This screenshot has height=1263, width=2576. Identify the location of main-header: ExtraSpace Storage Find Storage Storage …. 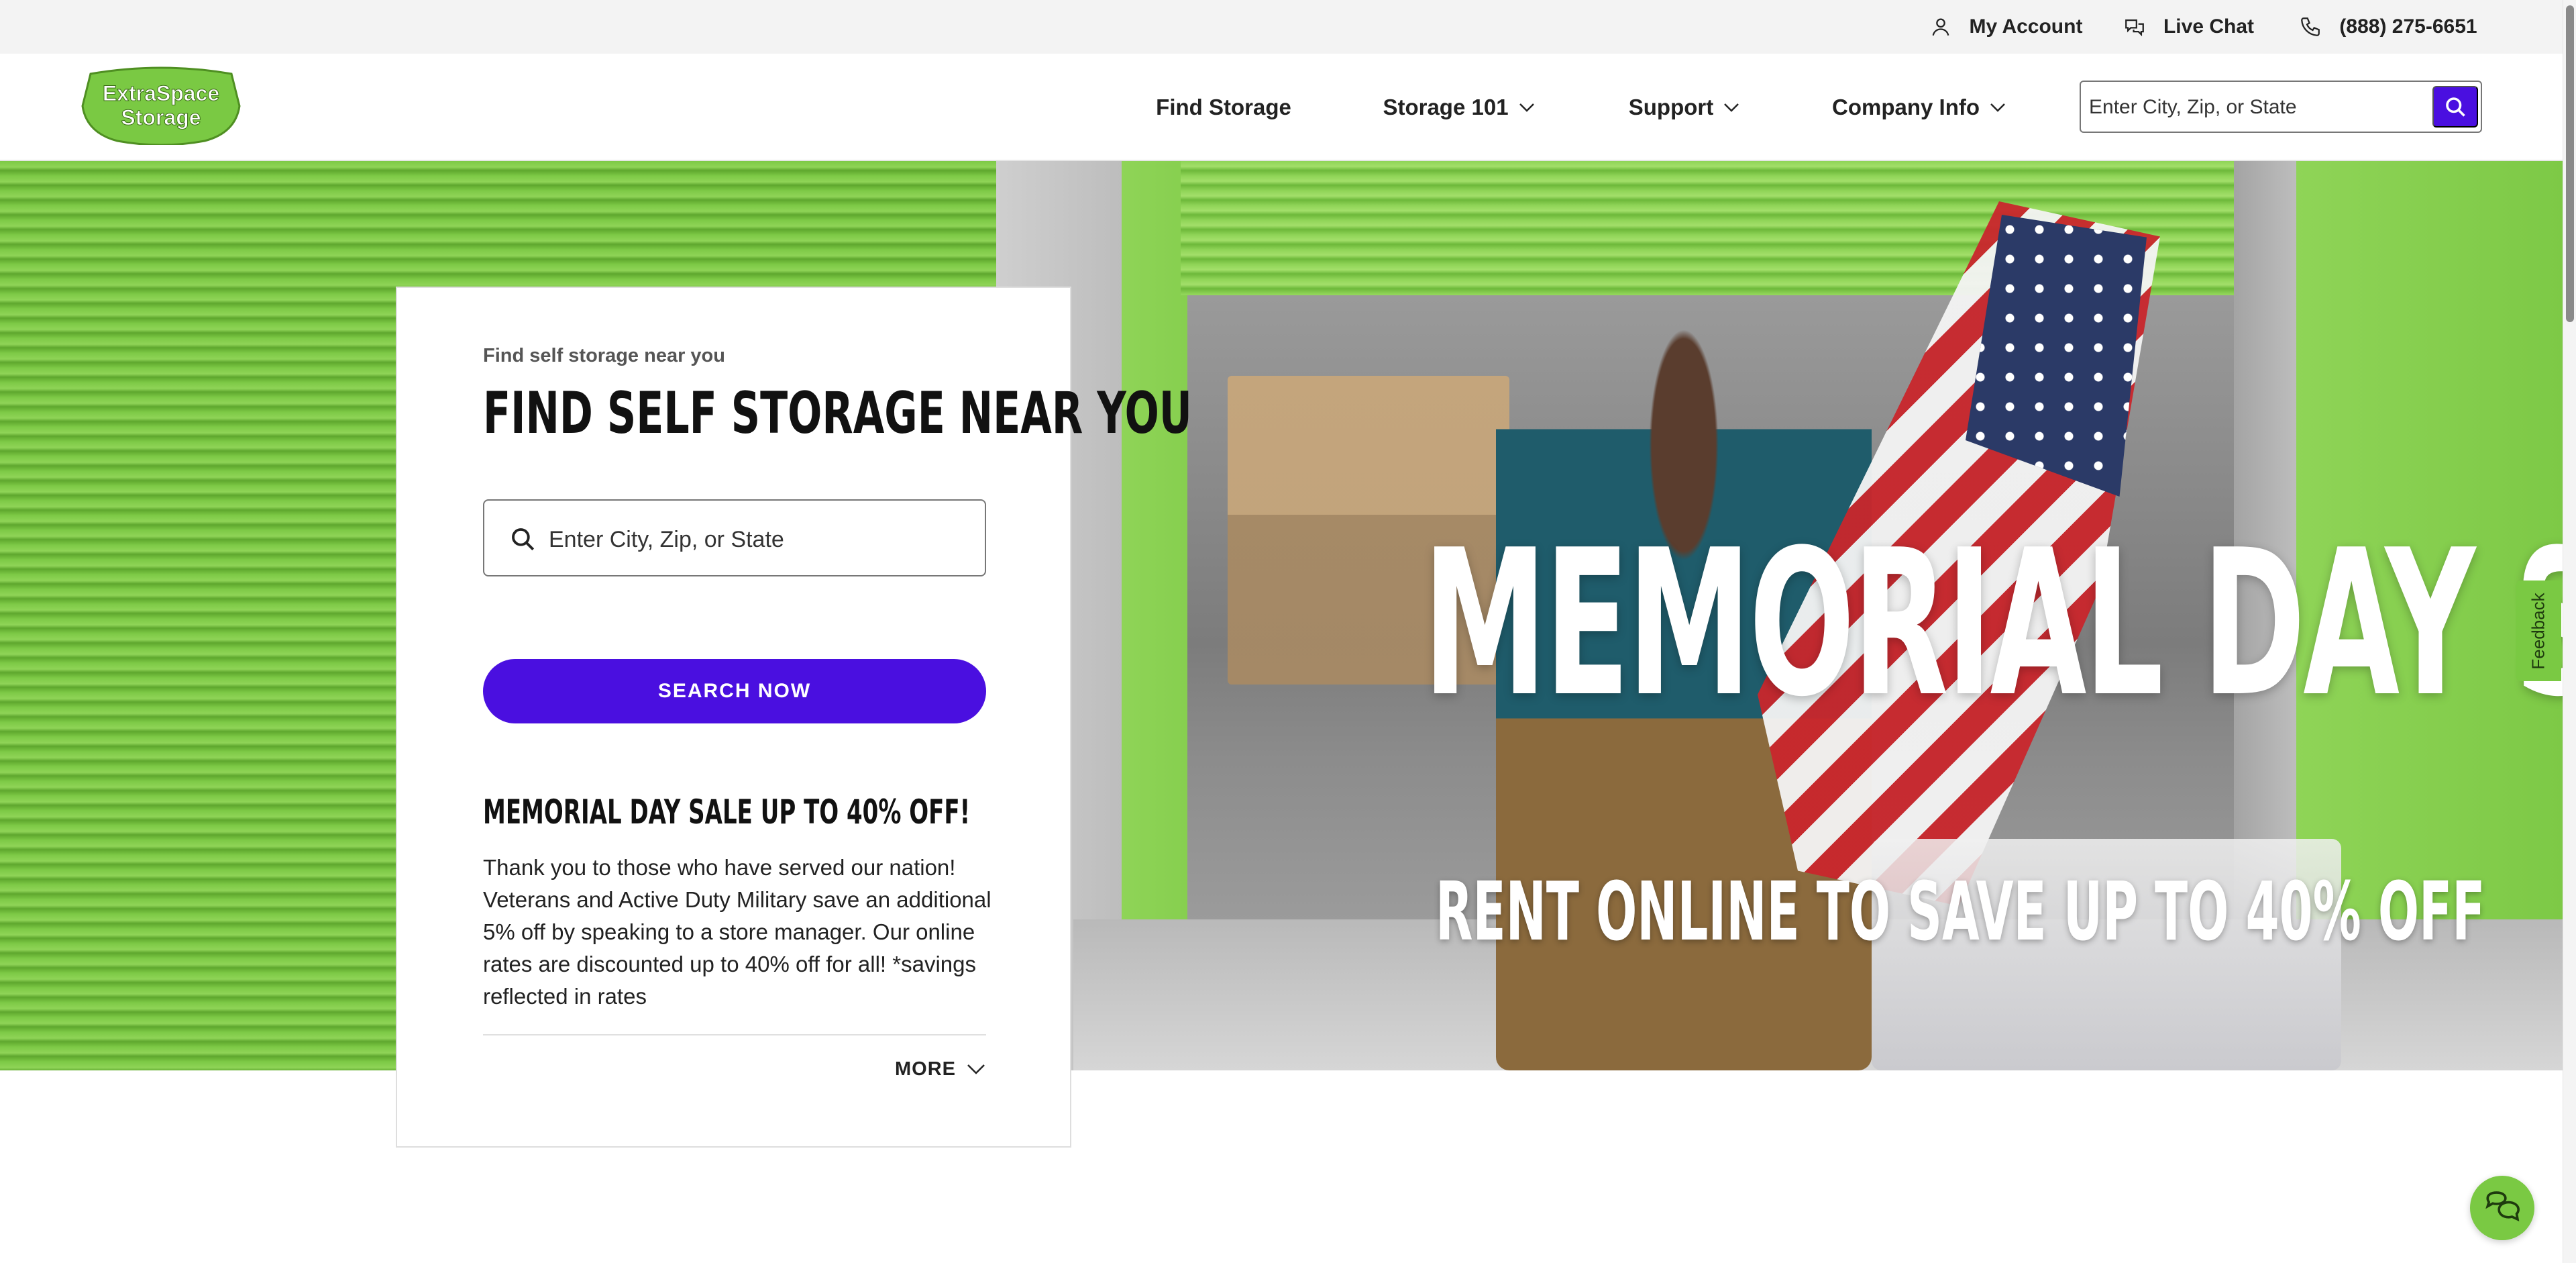
(1281, 108).